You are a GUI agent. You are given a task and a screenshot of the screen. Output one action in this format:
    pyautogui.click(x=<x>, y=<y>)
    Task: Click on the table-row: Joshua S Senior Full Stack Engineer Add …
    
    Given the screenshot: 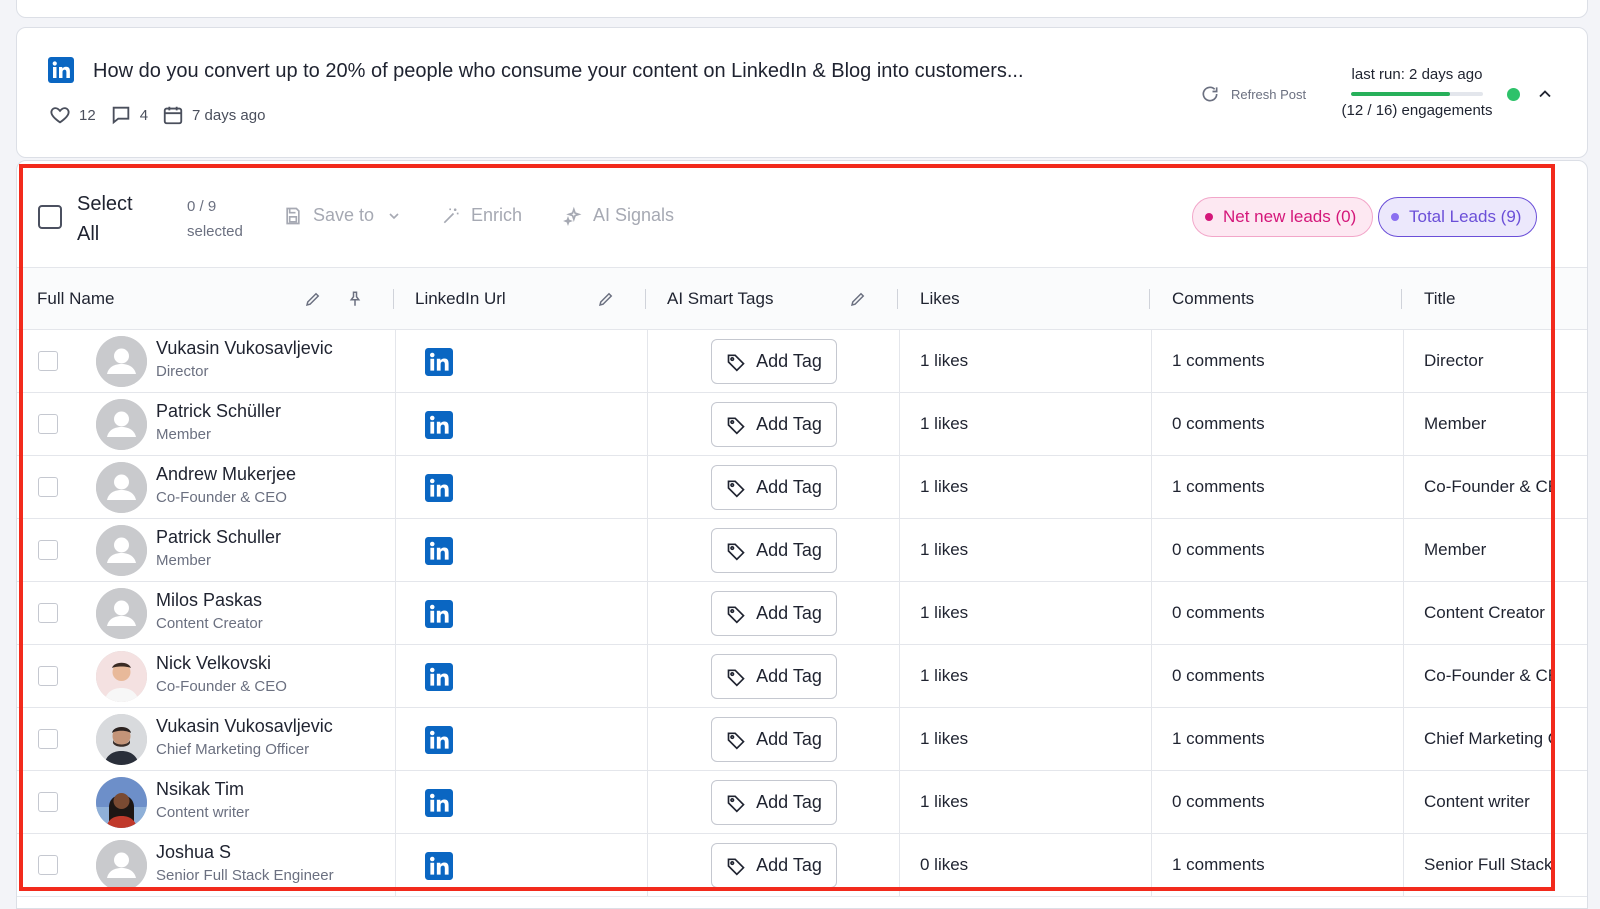 What is the action you would take?
    pyautogui.click(x=802, y=865)
    